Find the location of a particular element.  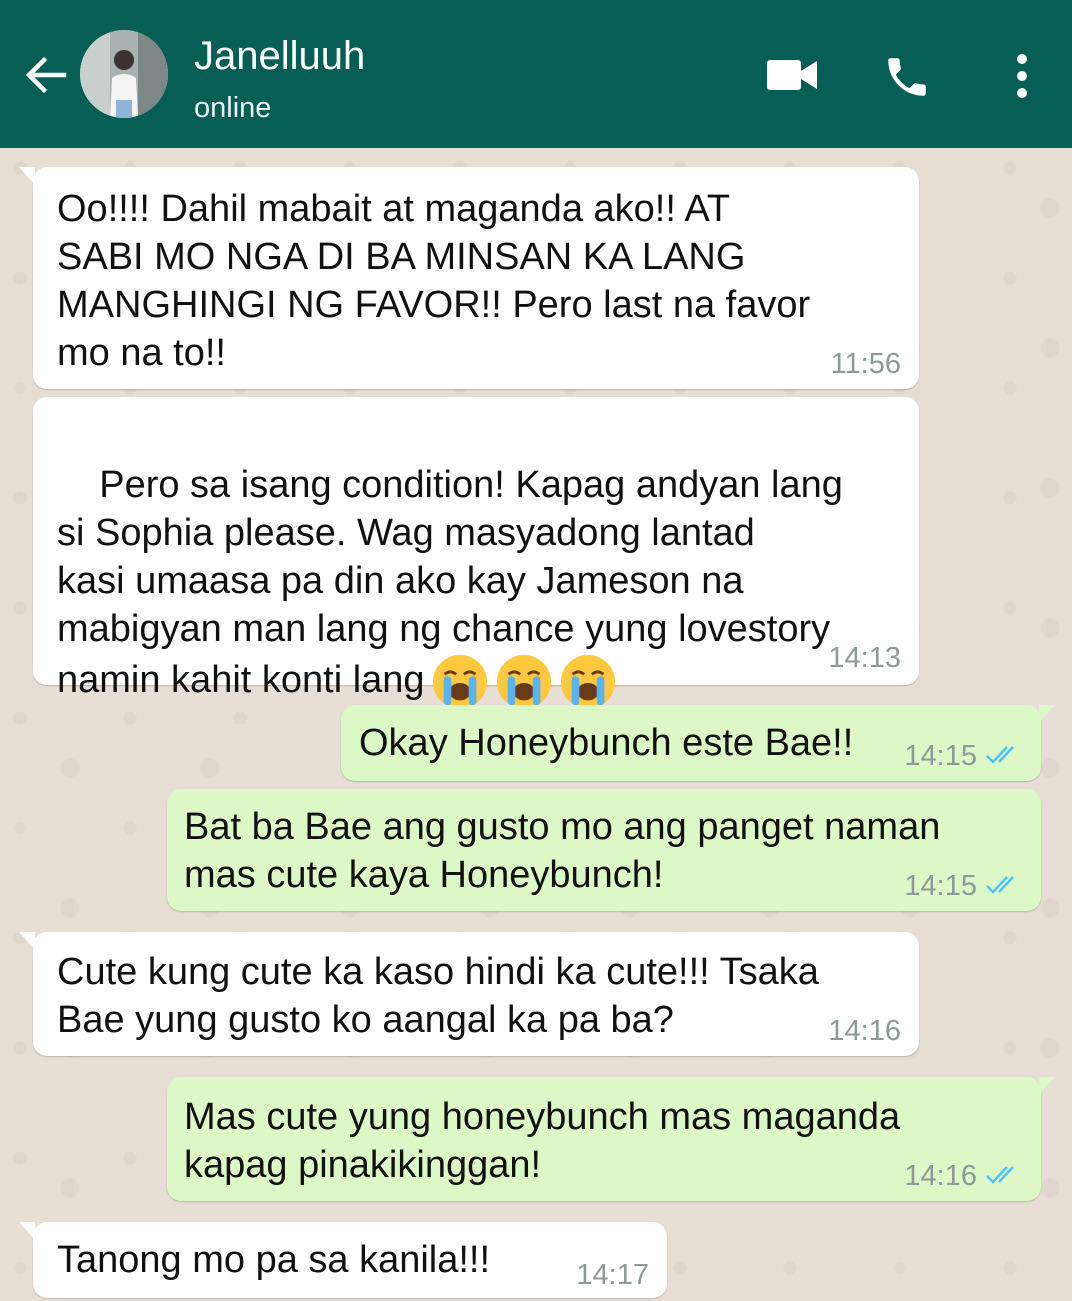

contact-avatar is located at coordinates (124, 74).